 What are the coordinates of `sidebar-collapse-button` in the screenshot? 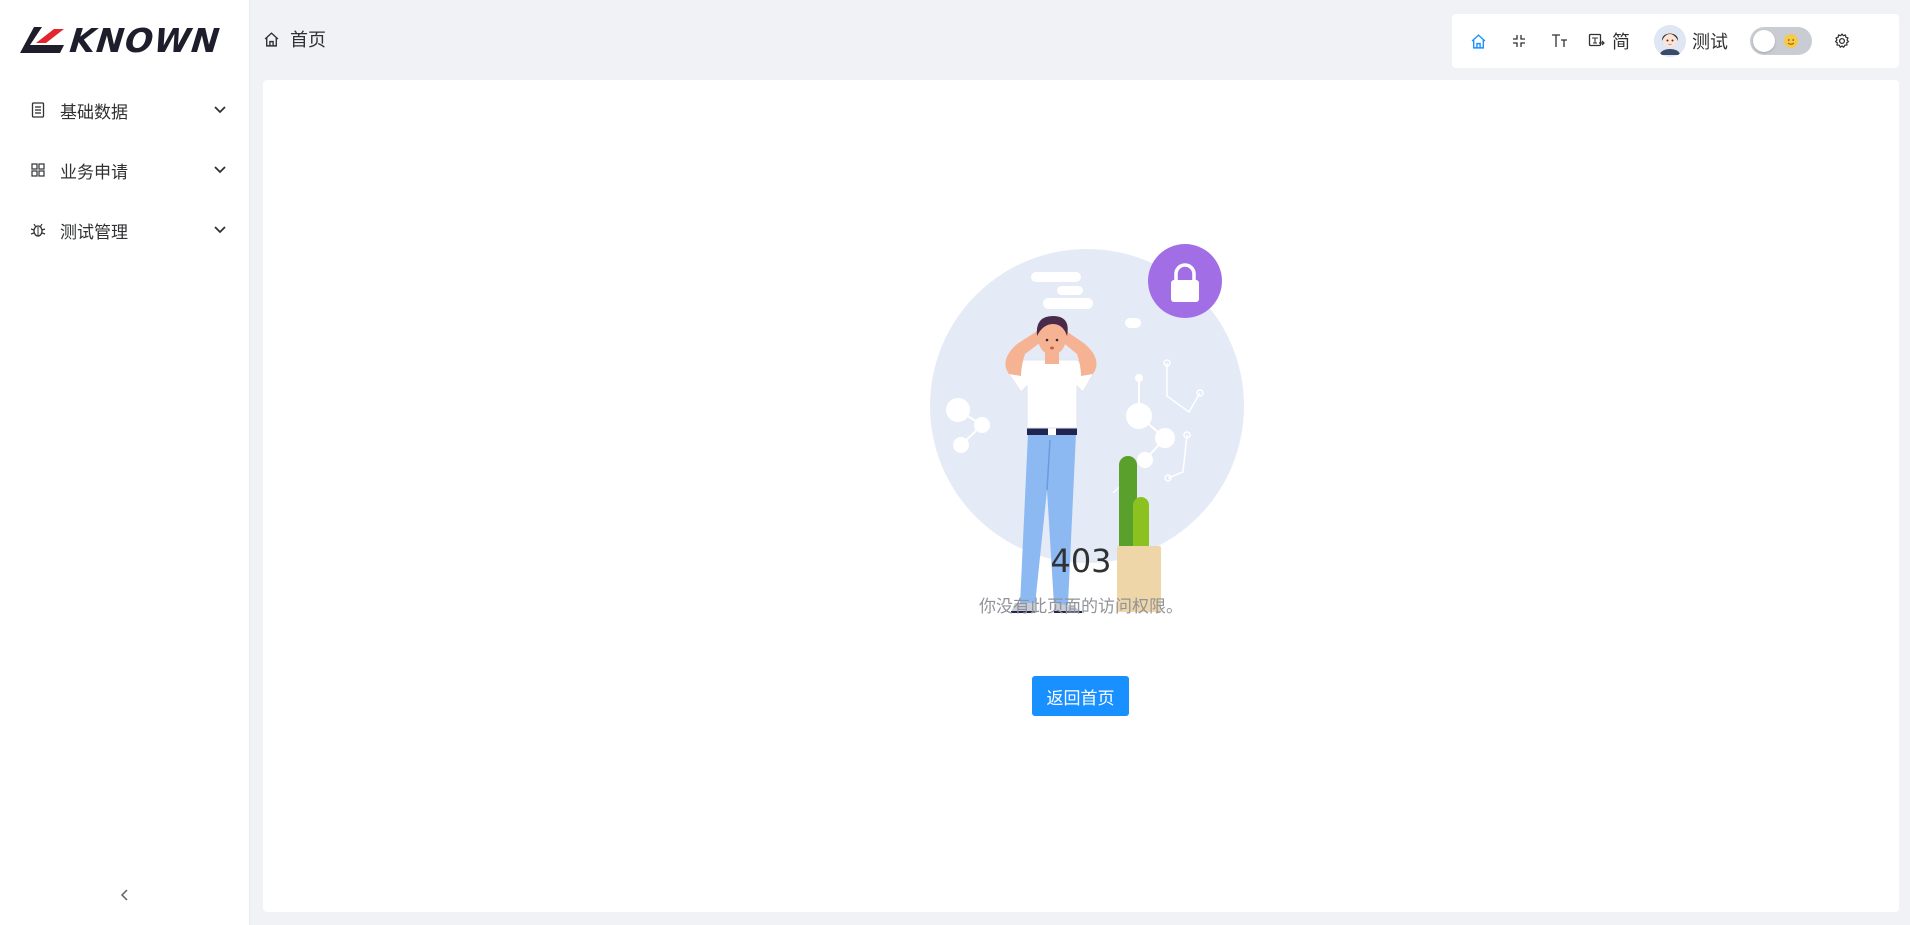 It's located at (125, 895).